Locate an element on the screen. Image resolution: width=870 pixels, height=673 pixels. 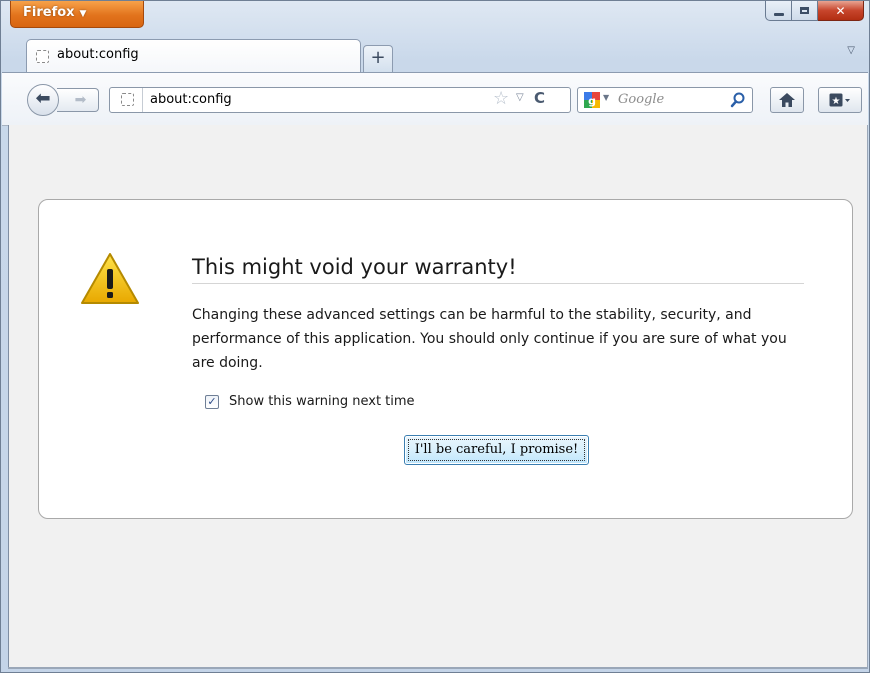
close-icon: ✕ is located at coordinates (840, 10).